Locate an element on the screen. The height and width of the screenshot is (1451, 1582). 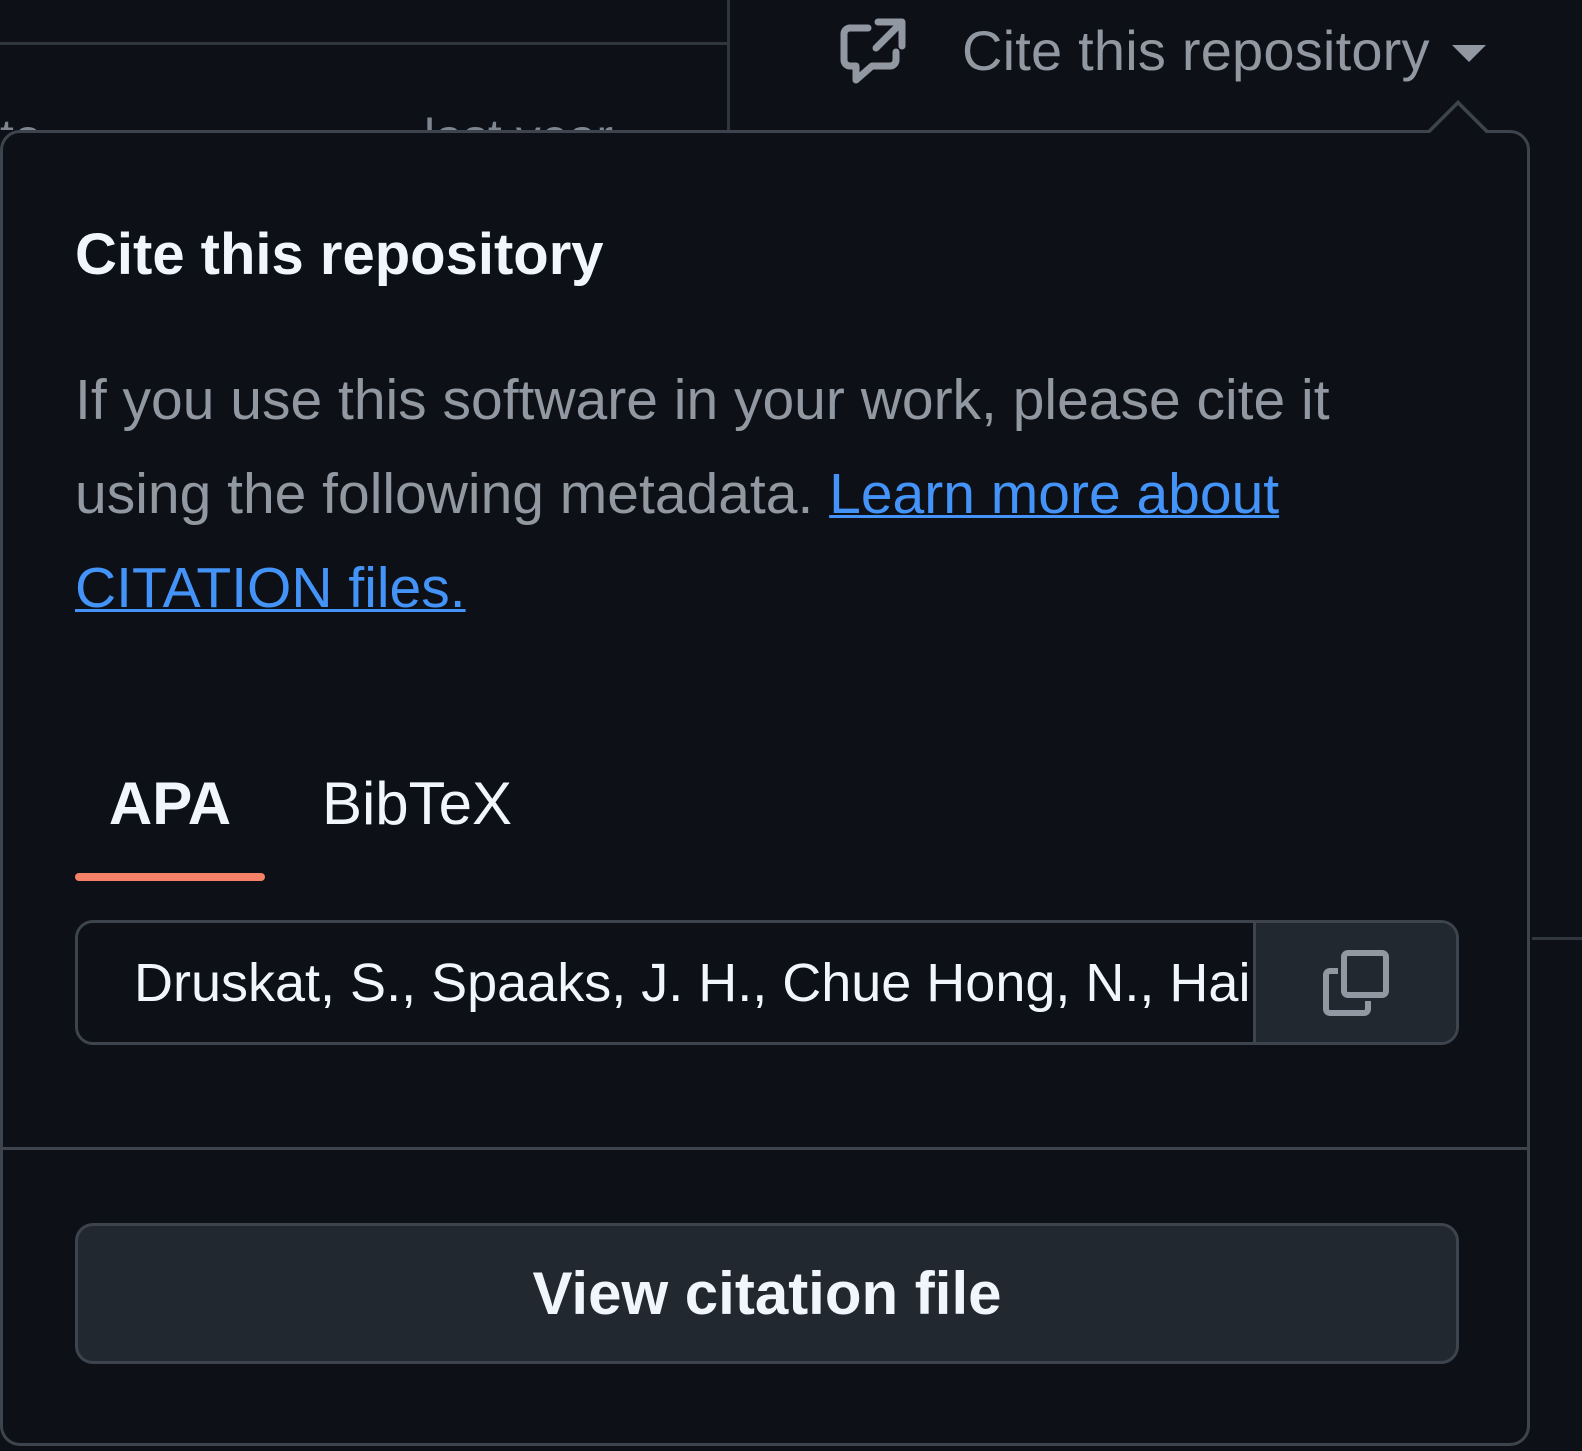
tab-apa: APA is located at coordinates (170, 803).